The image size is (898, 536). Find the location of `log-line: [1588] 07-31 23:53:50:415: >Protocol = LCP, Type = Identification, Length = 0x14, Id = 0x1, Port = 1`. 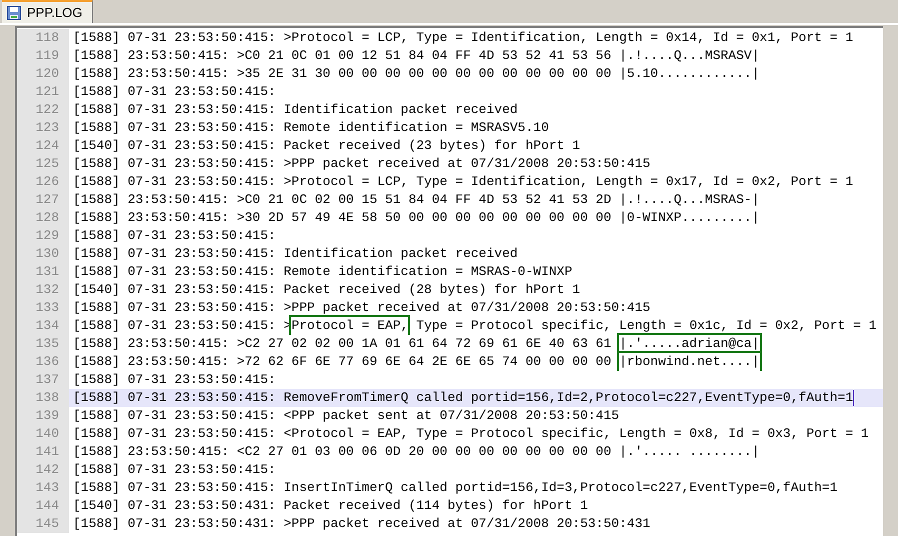

log-line: [1588] 07-31 23:53:50:415: >Protocol = LCP, Type = Identification, Length = 0x14, Id = 0x1, Port = 1 is located at coordinates (463, 38).